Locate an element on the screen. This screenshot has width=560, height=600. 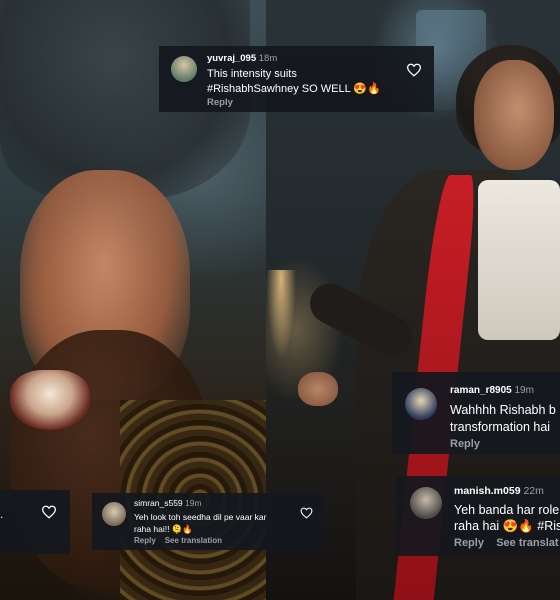
comment-time: 18m is located at coordinates (268, 58).